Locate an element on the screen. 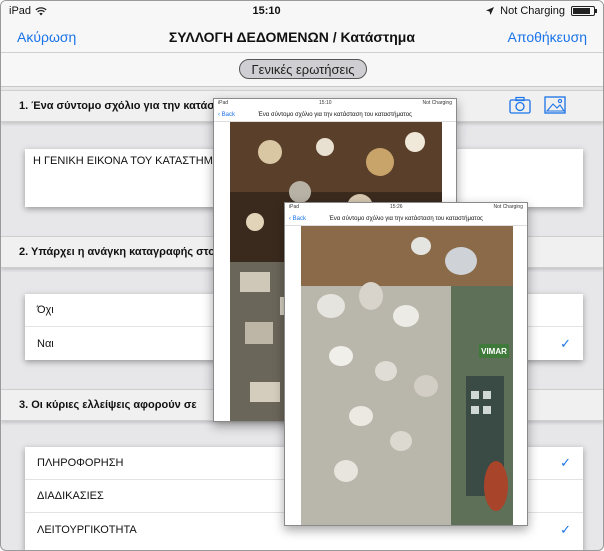 The height and width of the screenshot is (551, 604). question-1-title: 1. Ένα σύντομο σχόλιο για την κατάστ is located at coordinates (119, 106).